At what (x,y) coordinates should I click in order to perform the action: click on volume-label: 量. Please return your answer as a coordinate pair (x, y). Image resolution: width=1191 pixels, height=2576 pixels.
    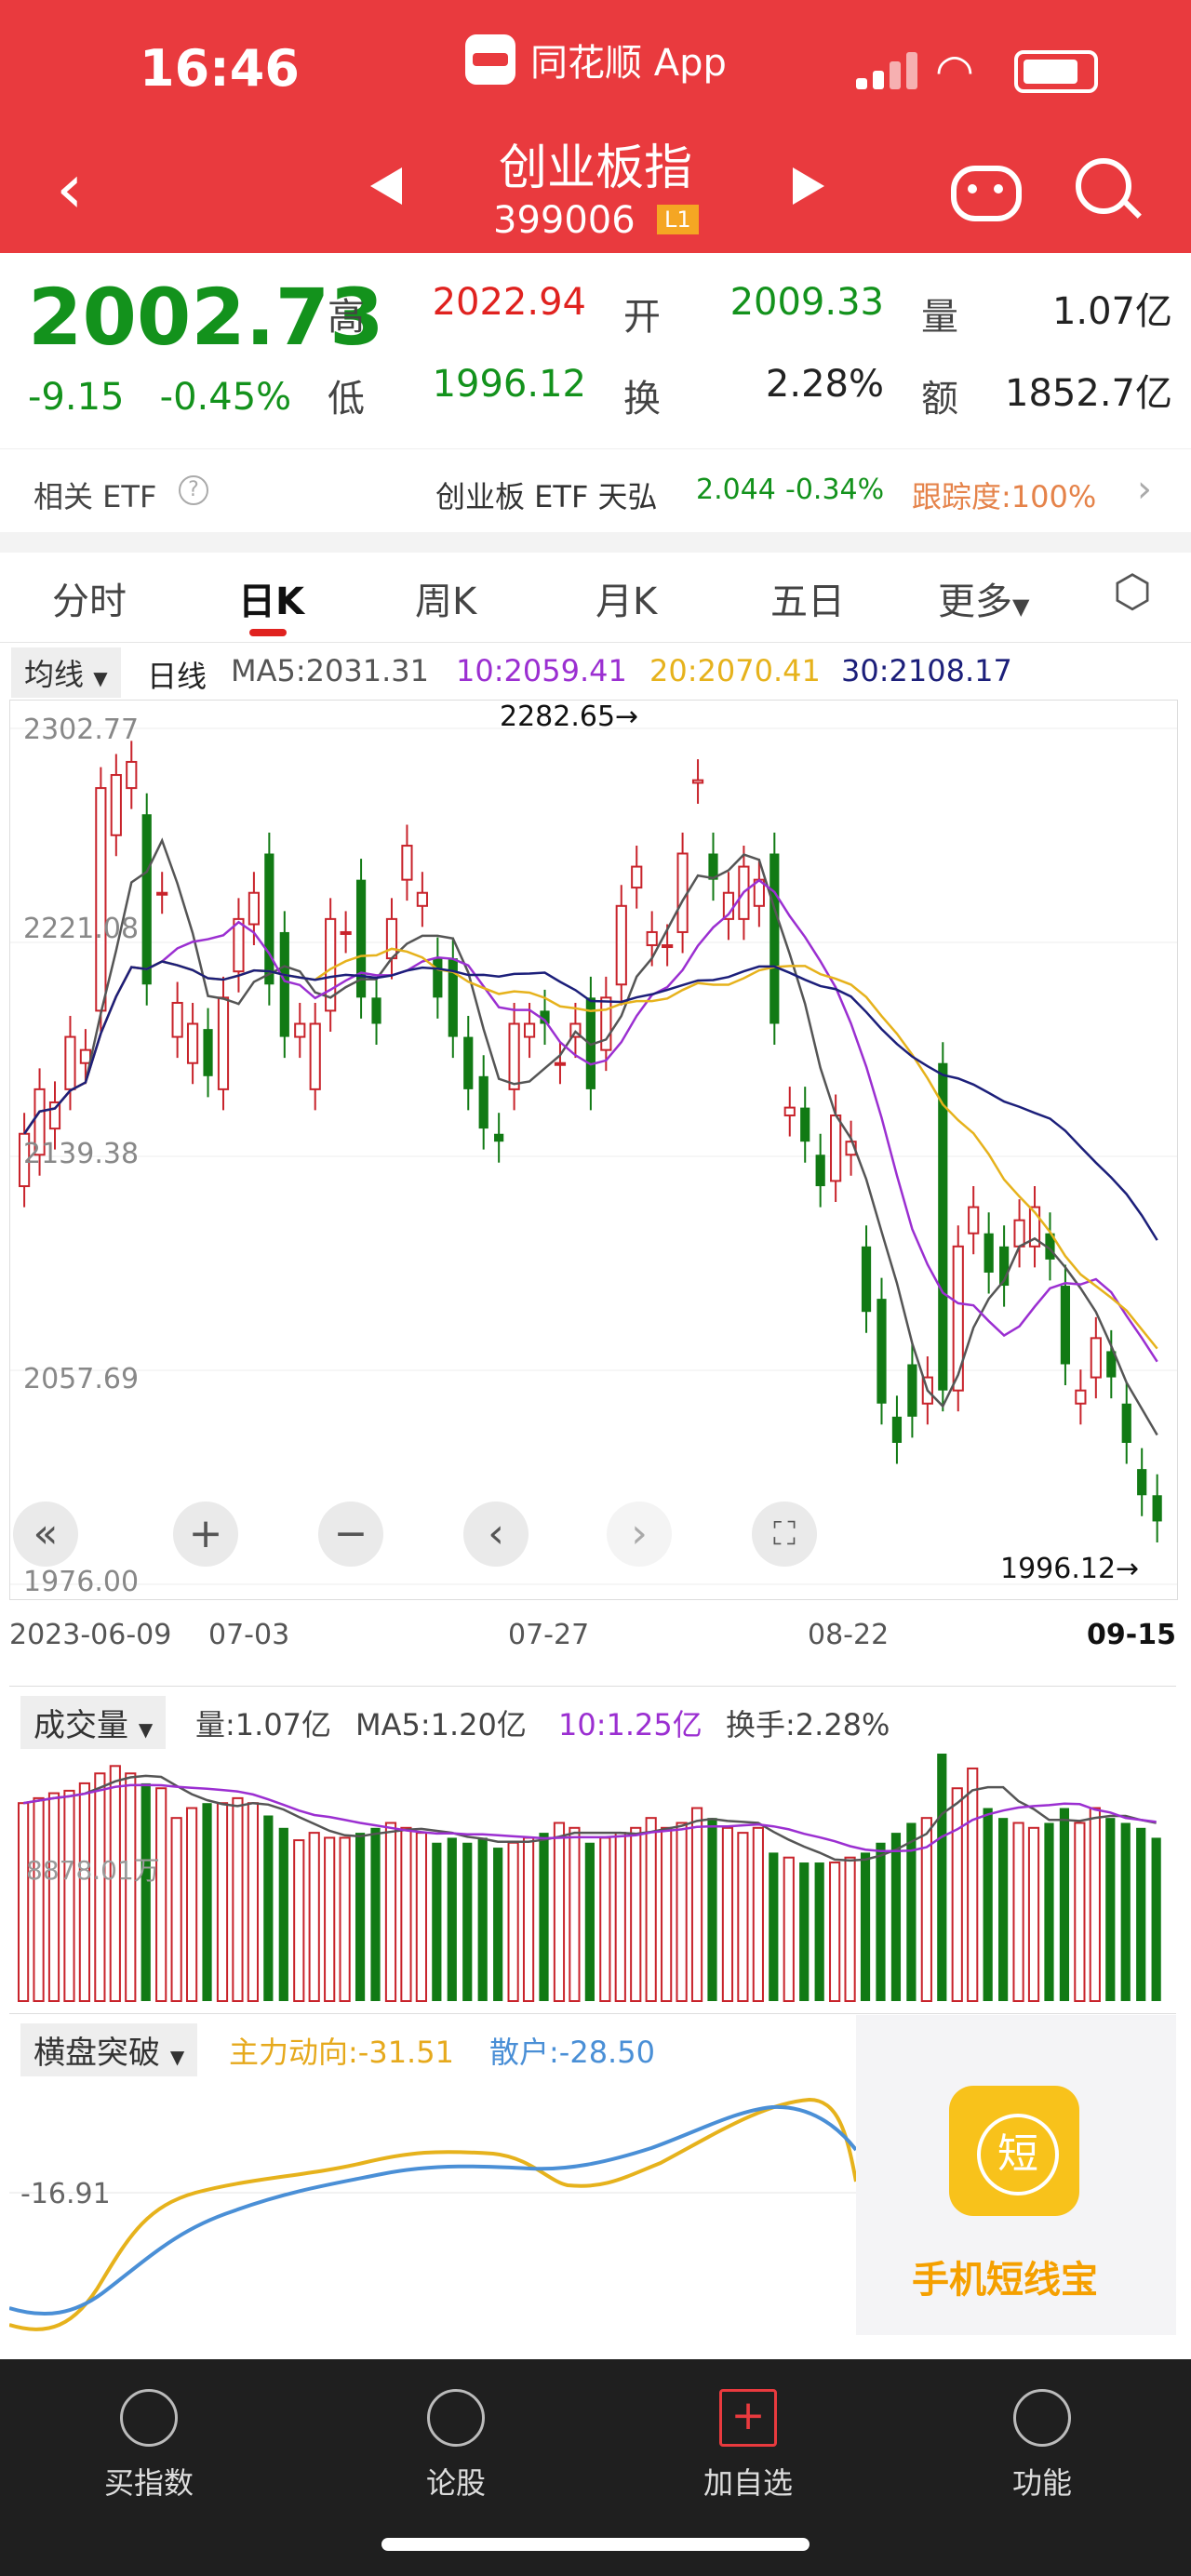
    Looking at the image, I should click on (939, 317).